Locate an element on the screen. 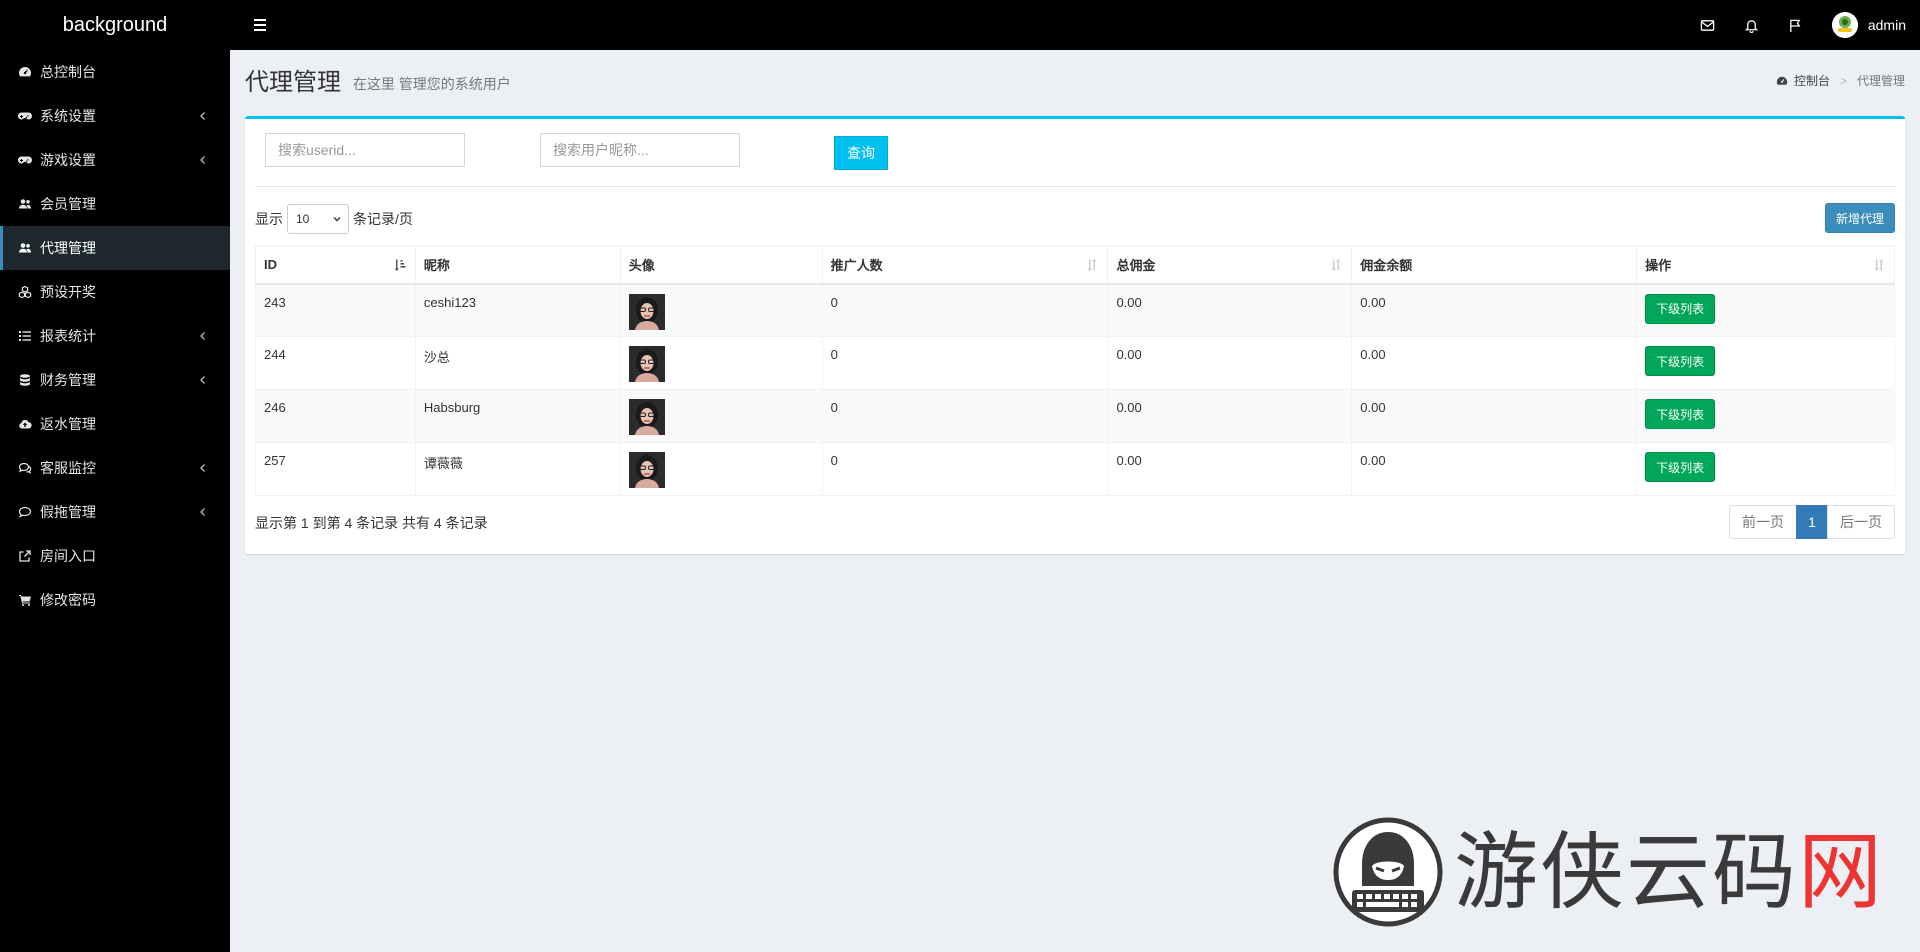  brand-logo-text: background is located at coordinates (115, 25).